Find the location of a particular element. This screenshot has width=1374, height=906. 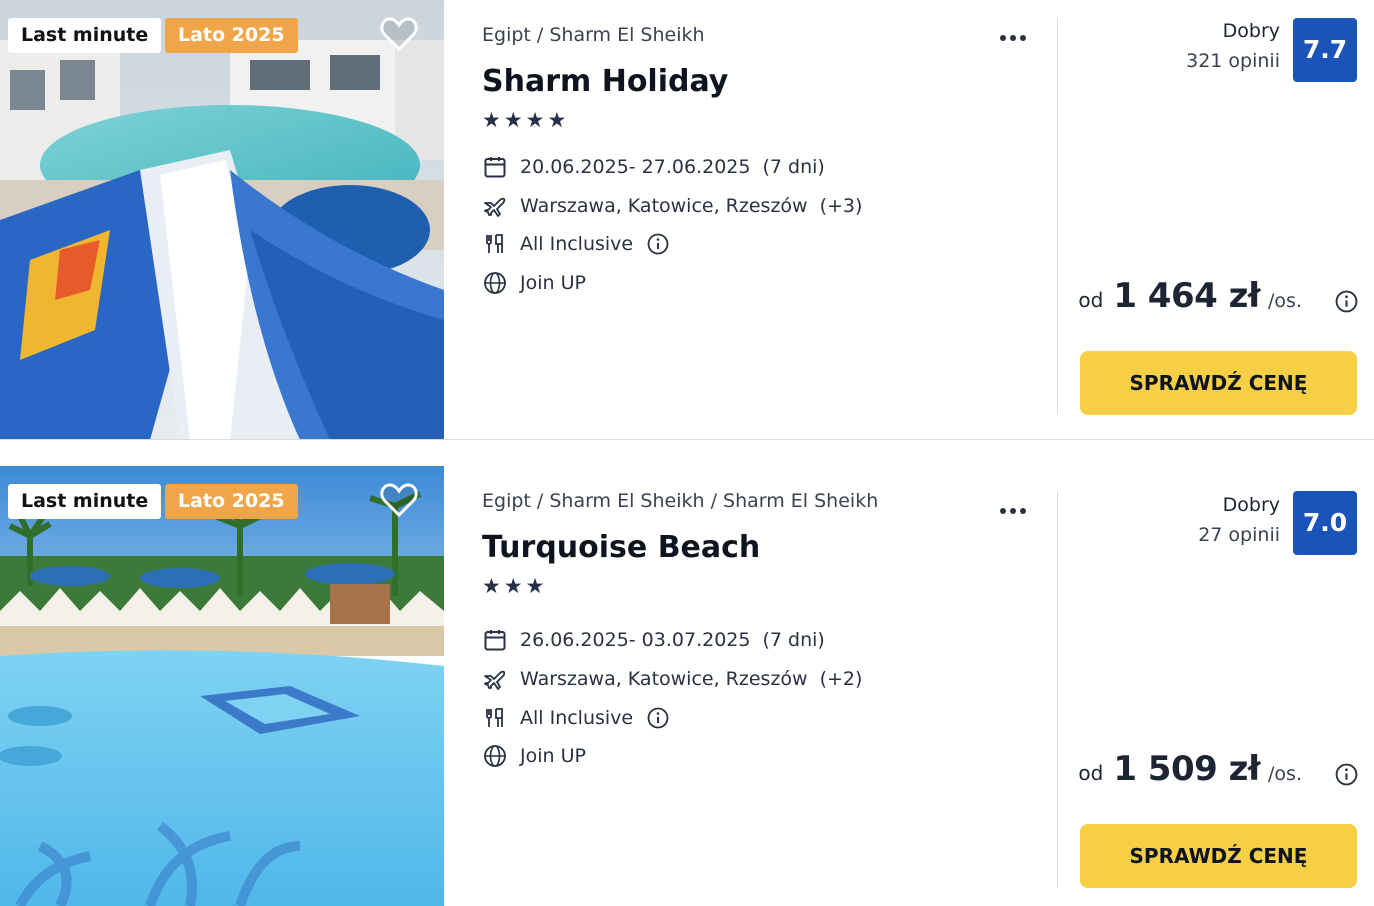

dates-row: 20.06.2025- 27.06.2025 (7 dni) is located at coordinates (653, 167).